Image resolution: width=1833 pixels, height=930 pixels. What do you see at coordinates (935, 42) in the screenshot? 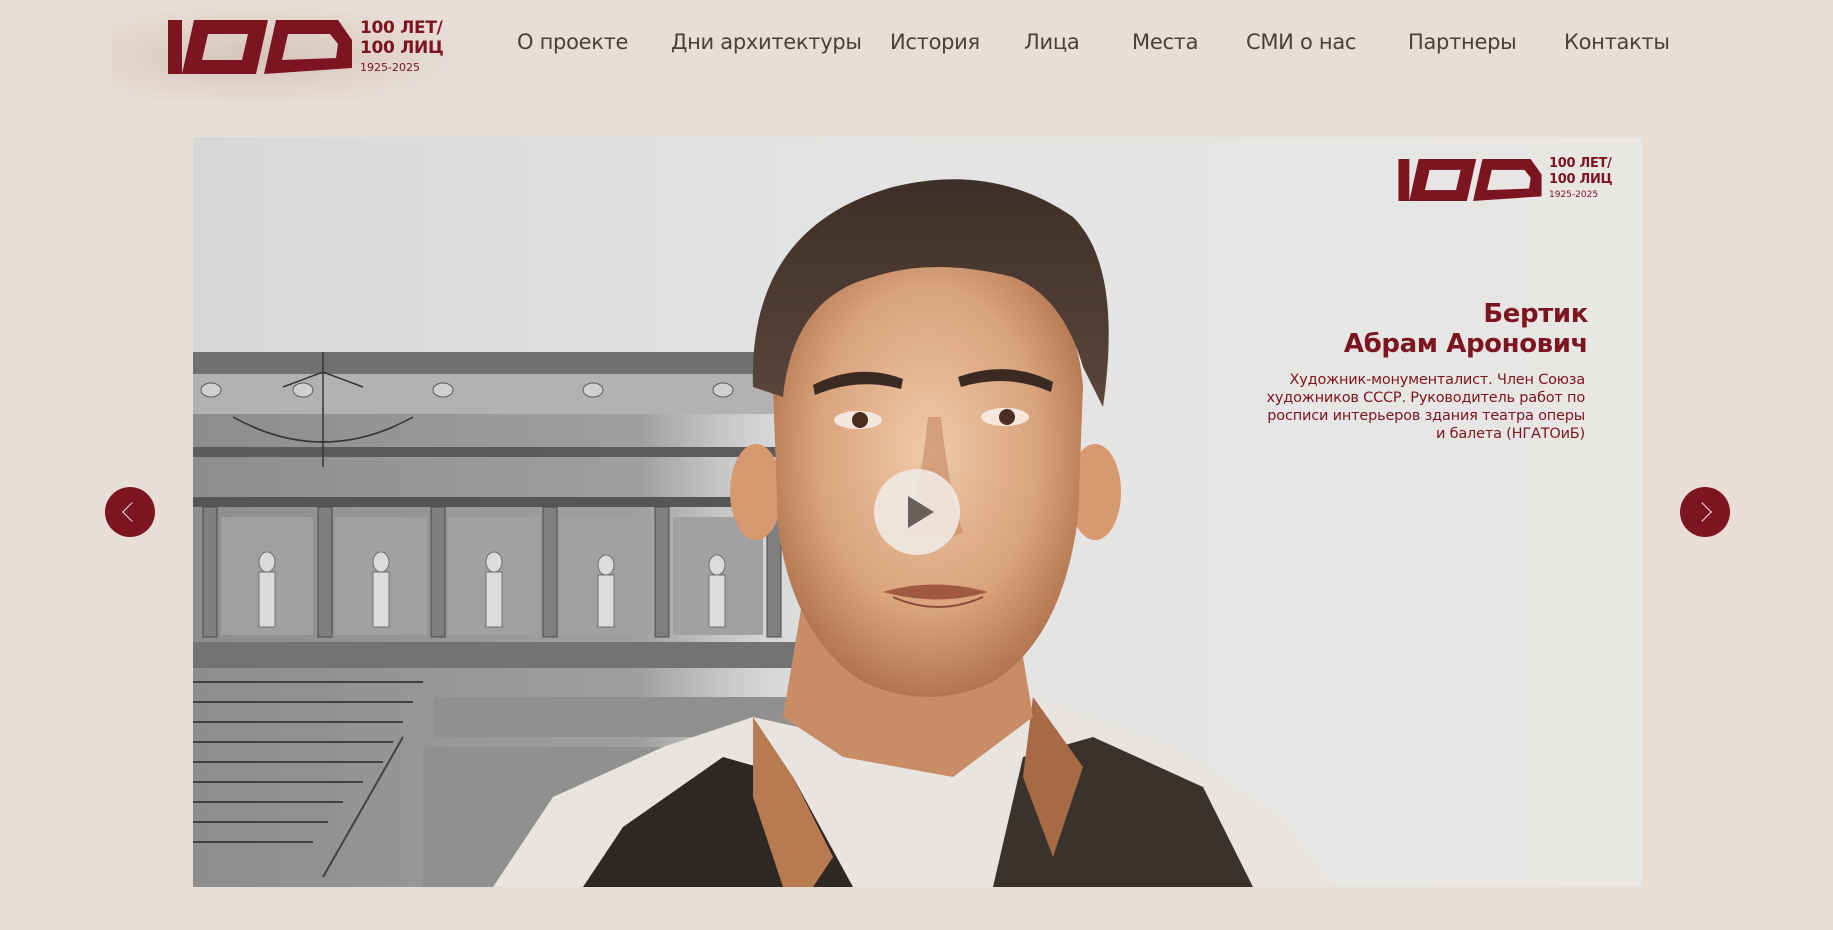
I see `nav-item-history: История` at bounding box center [935, 42].